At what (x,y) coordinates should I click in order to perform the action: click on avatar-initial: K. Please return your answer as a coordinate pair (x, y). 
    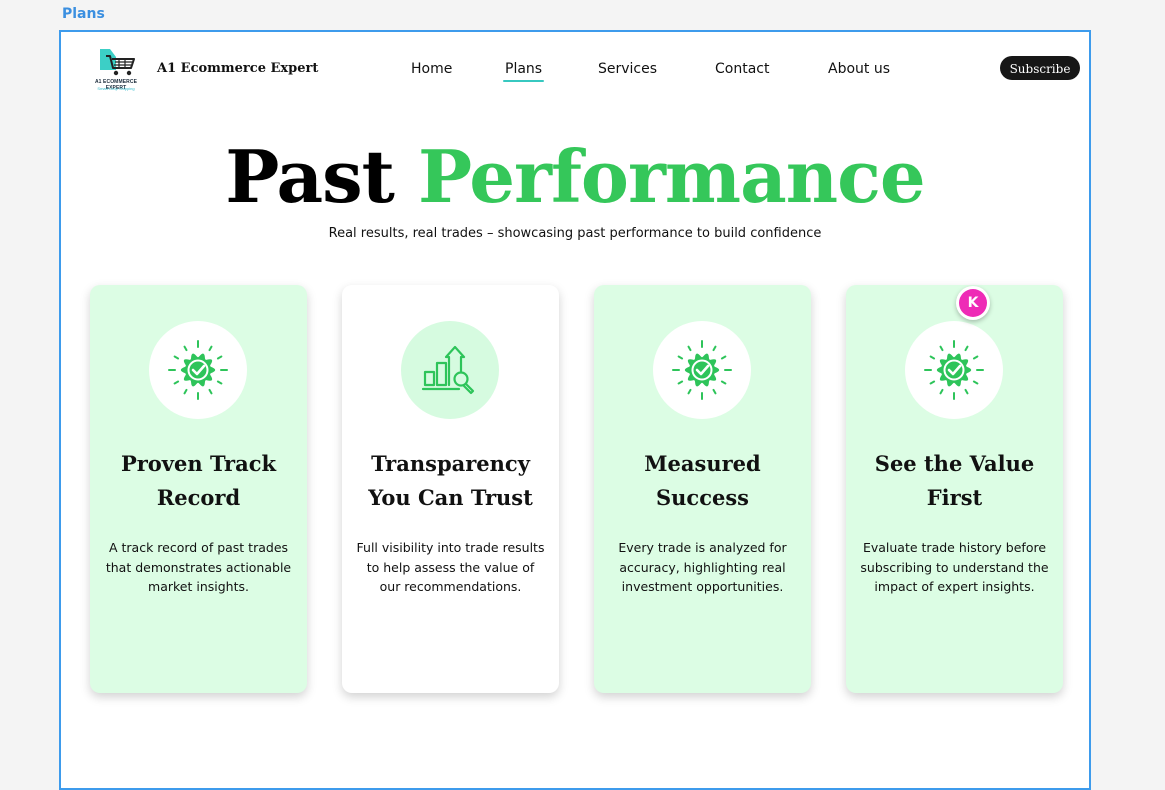
    Looking at the image, I should click on (973, 303).